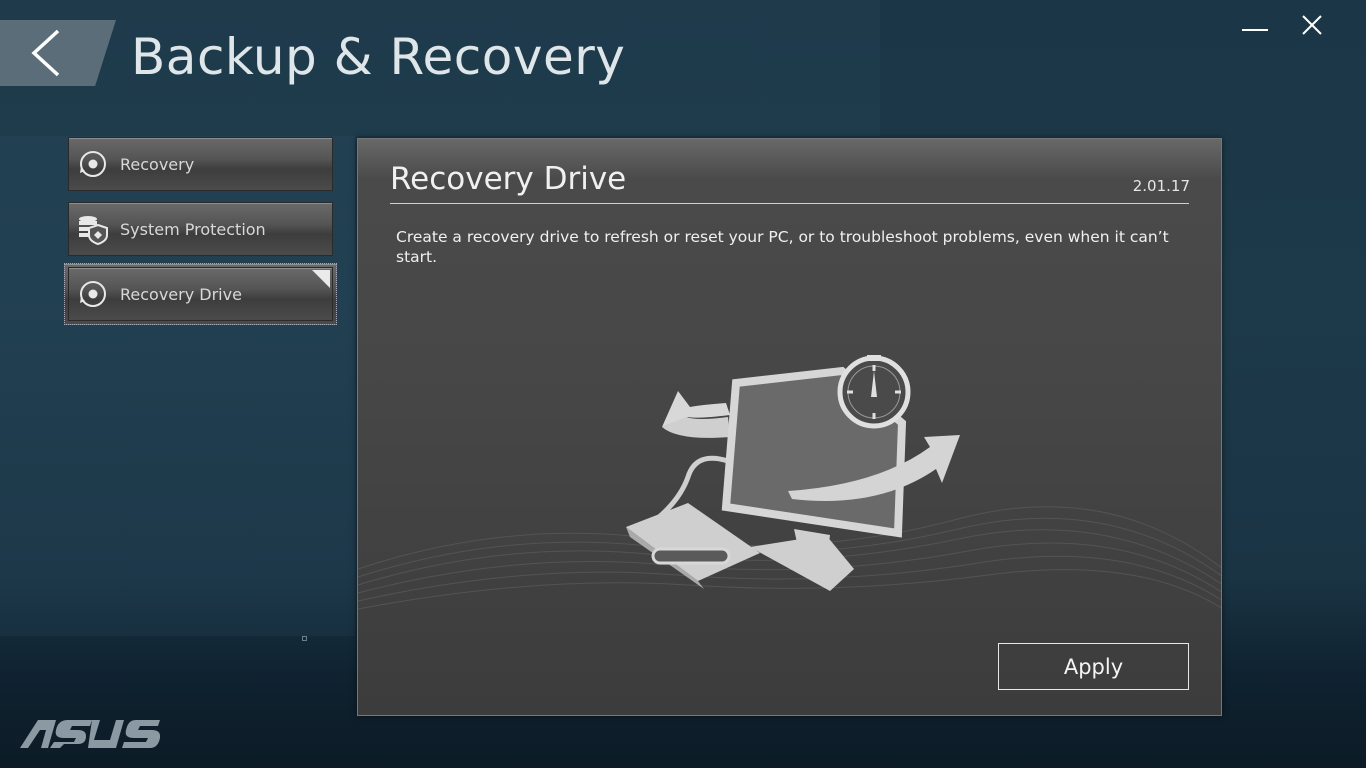 The height and width of the screenshot is (768, 1366). Describe the element at coordinates (45, 53) in the screenshot. I see `chevron-left-icon` at that location.